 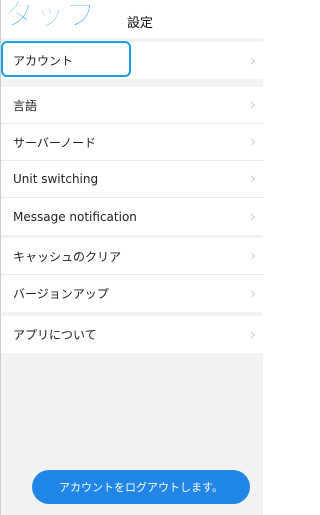 I want to click on settings-item-label: Unit switching, so click(x=56, y=179).